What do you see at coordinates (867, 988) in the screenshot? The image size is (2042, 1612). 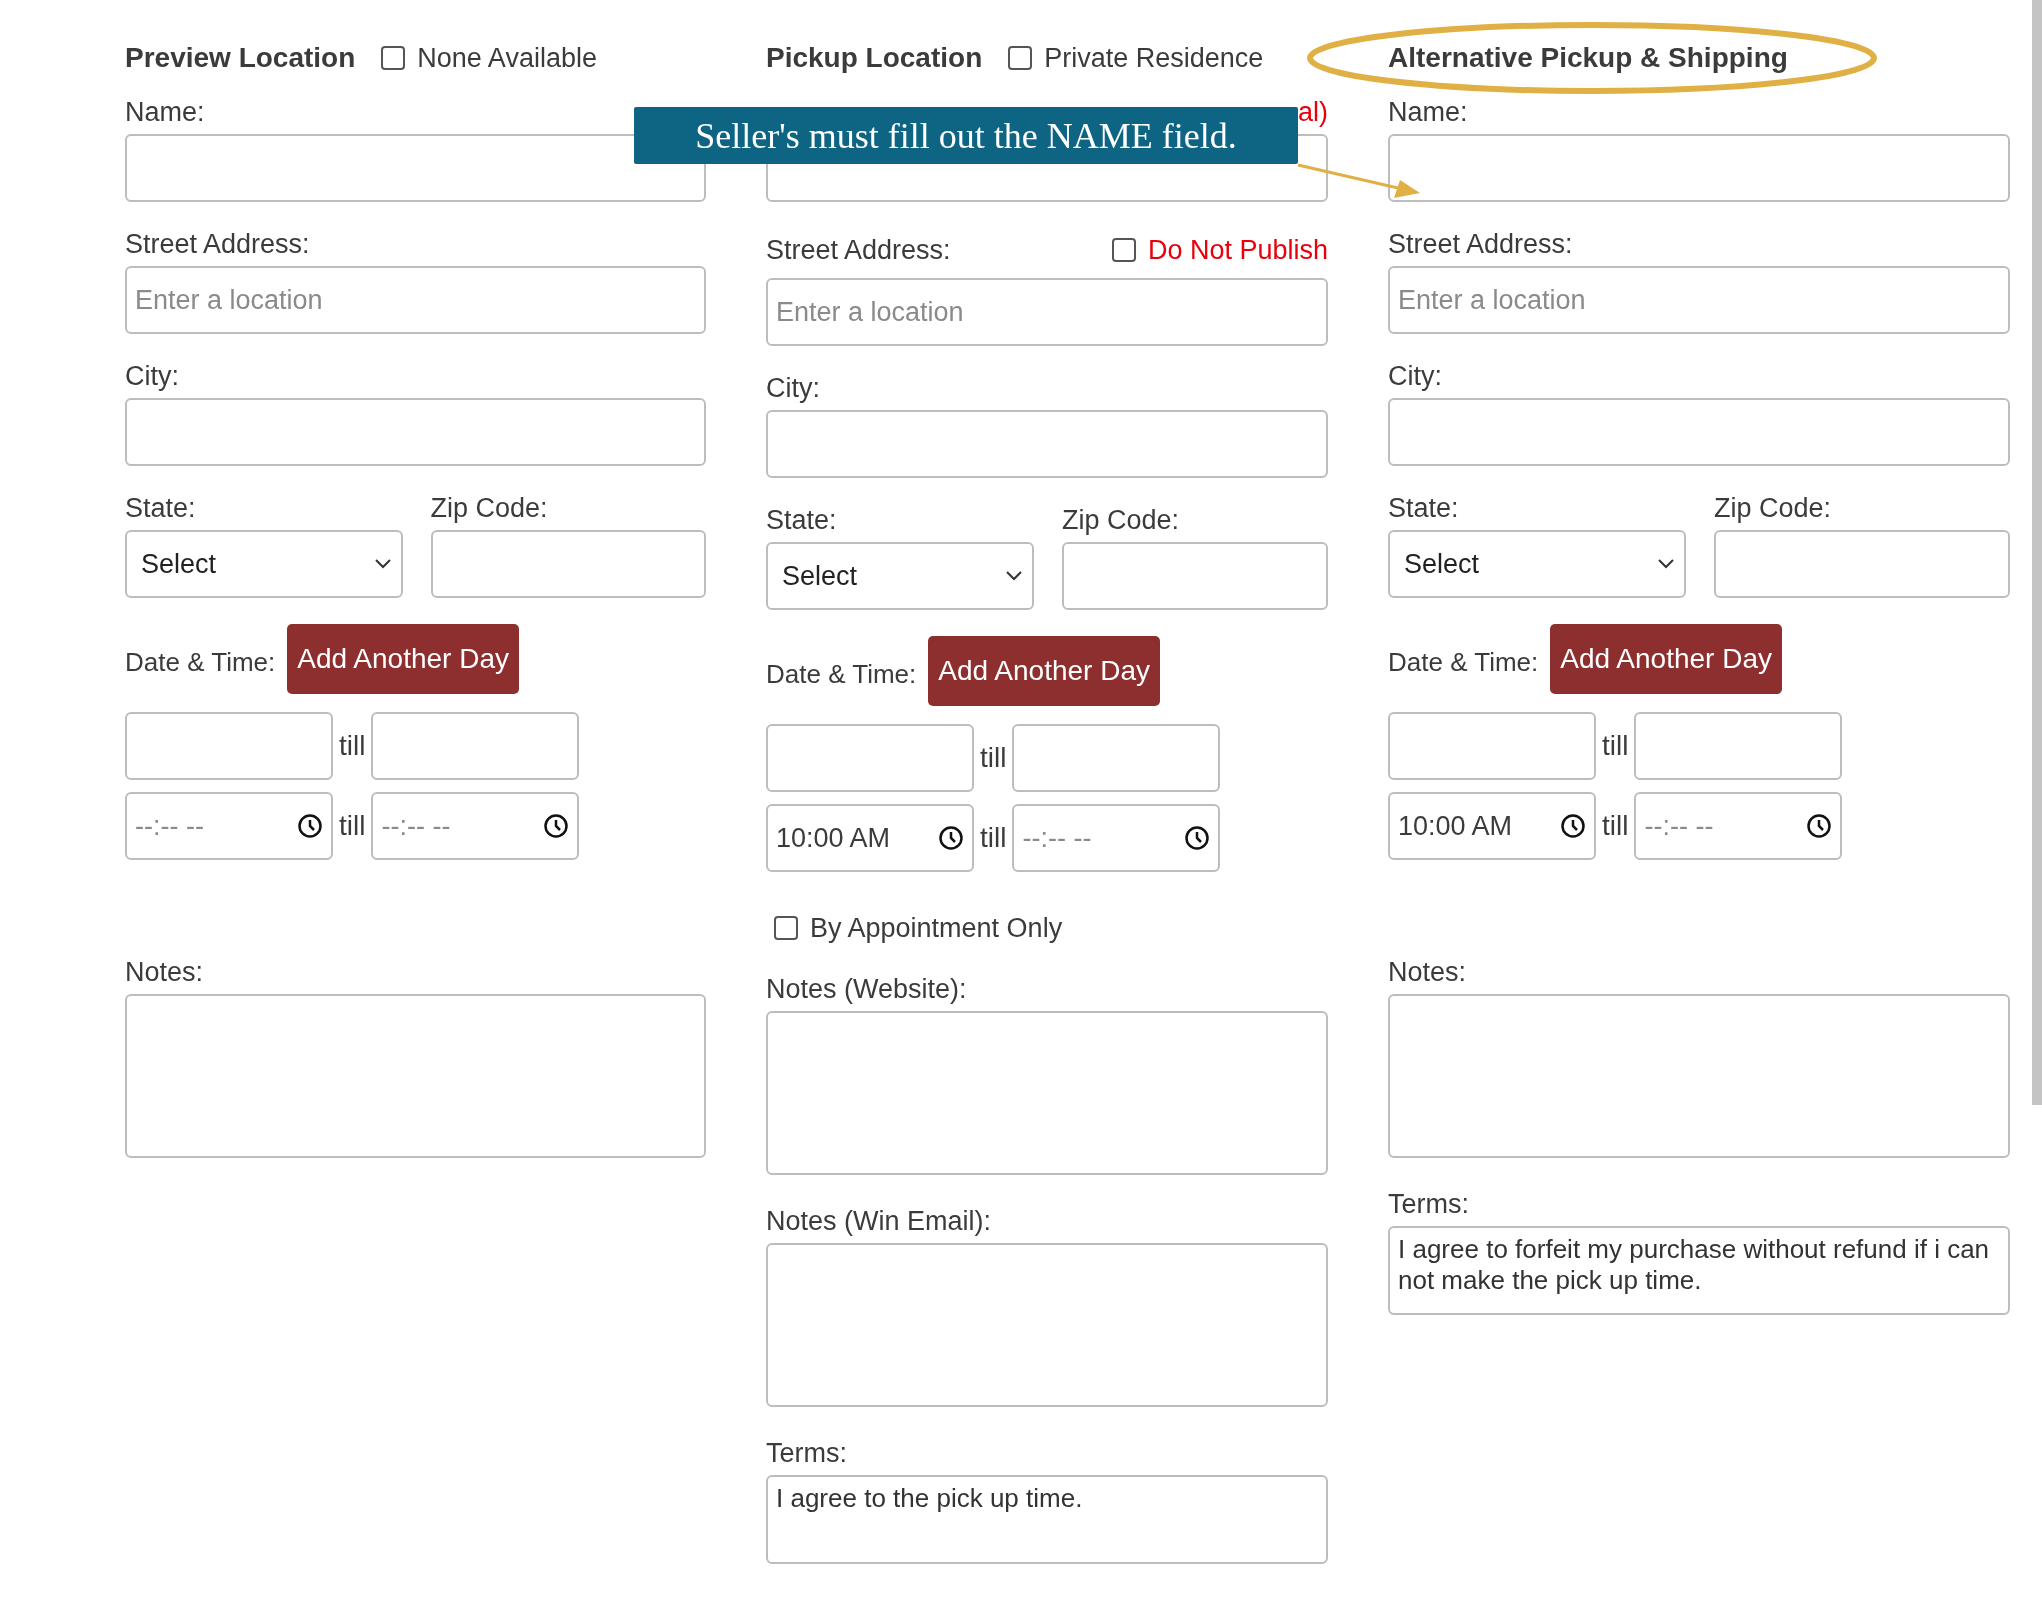 I see `field-label: Notes (Website):` at bounding box center [867, 988].